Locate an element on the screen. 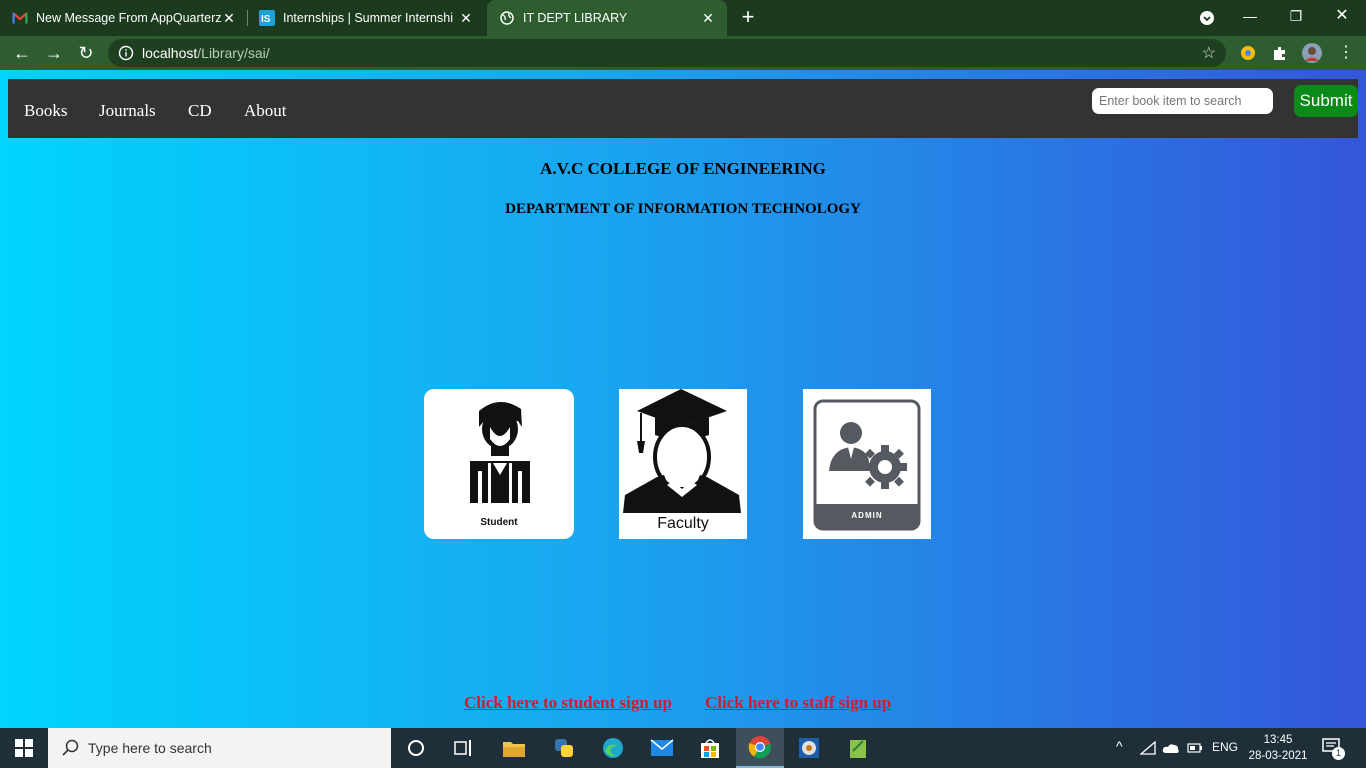  extensions-puzzle-icon is located at coordinates (1280, 53).